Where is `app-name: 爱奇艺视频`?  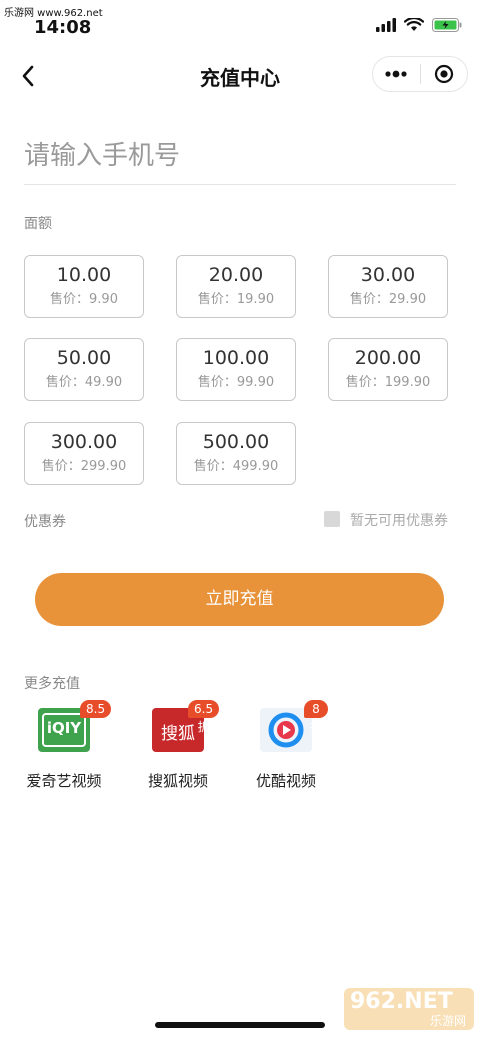
app-name: 爱奇艺视频 is located at coordinates (64, 781).